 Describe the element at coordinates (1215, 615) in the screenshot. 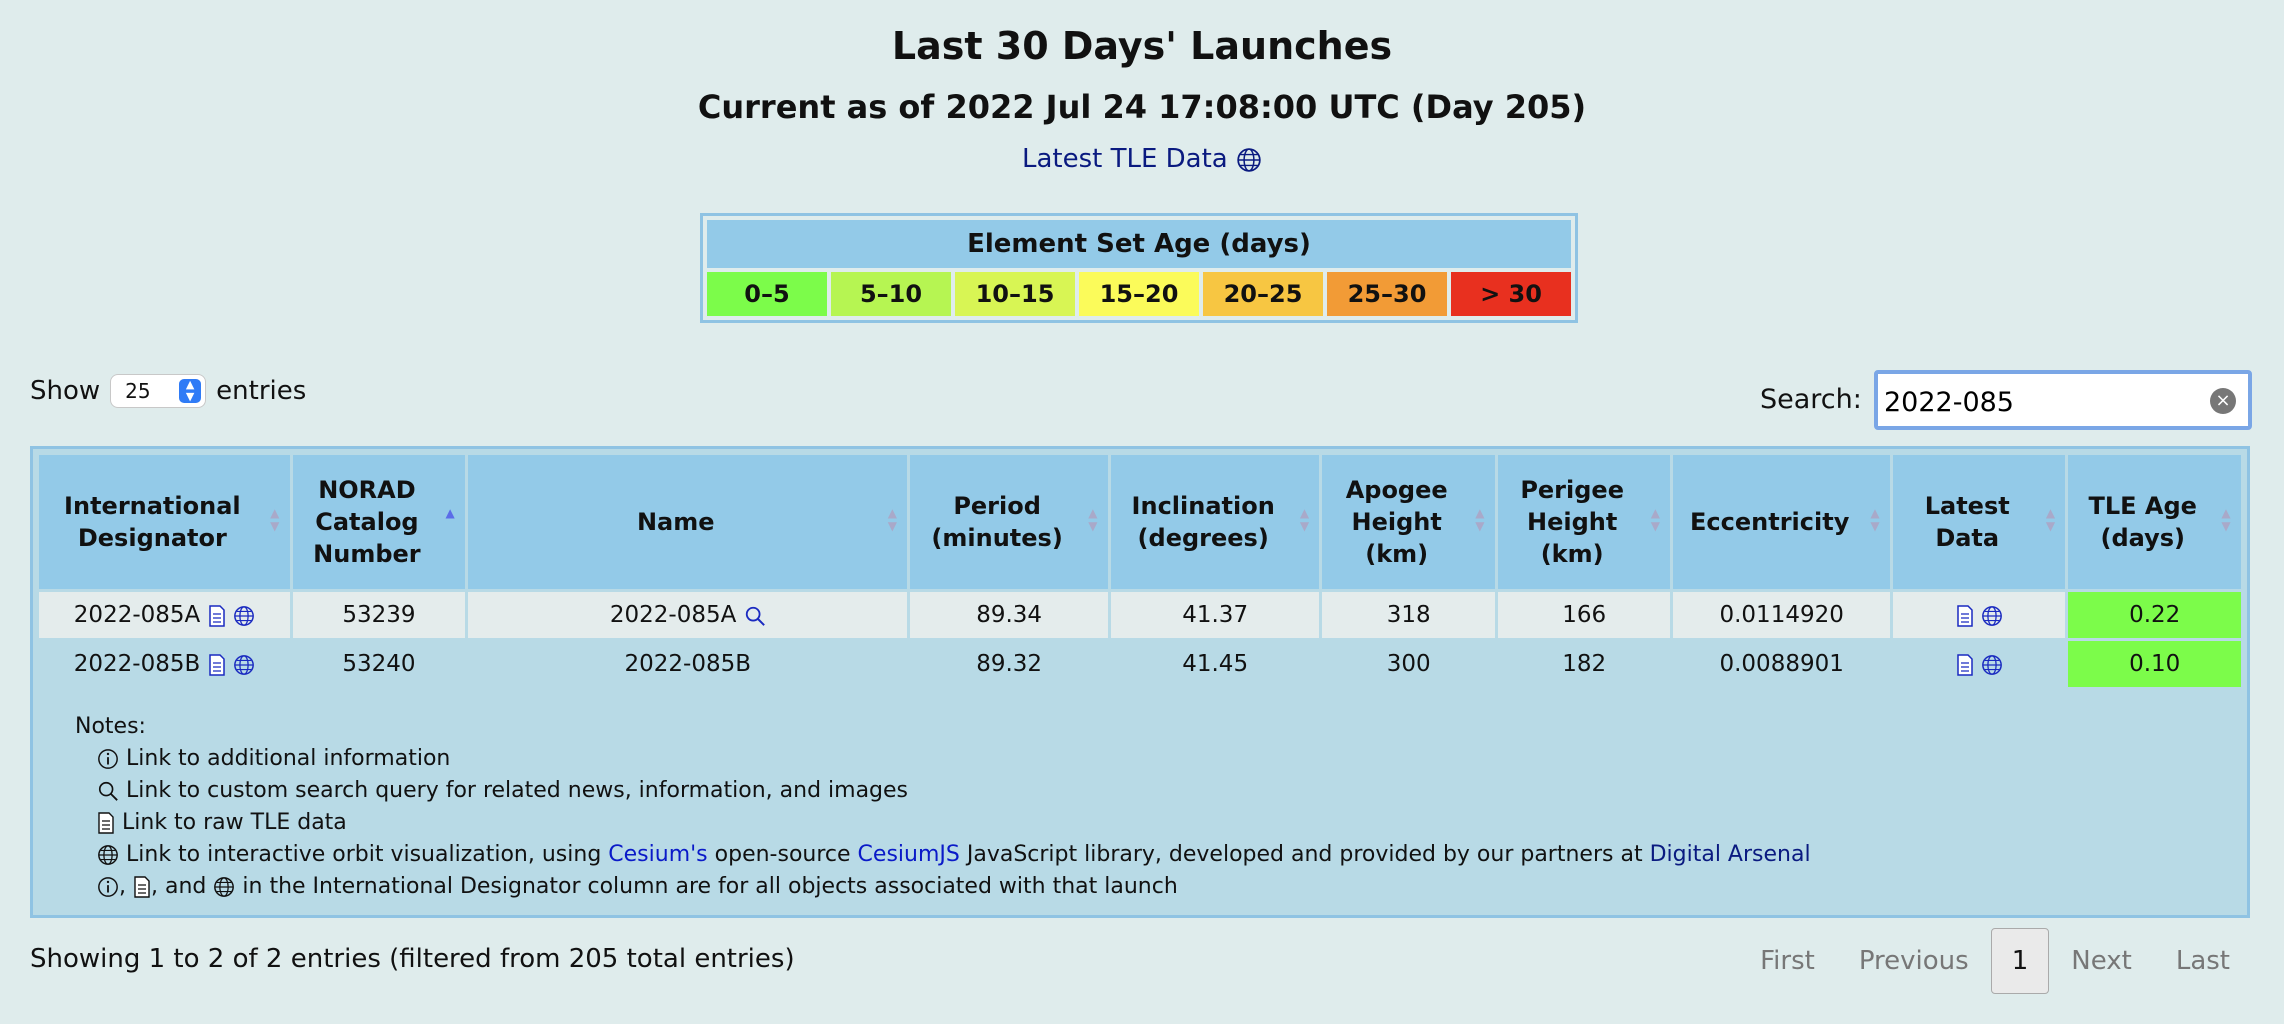

I see `cell-inclination: 41.37` at that location.